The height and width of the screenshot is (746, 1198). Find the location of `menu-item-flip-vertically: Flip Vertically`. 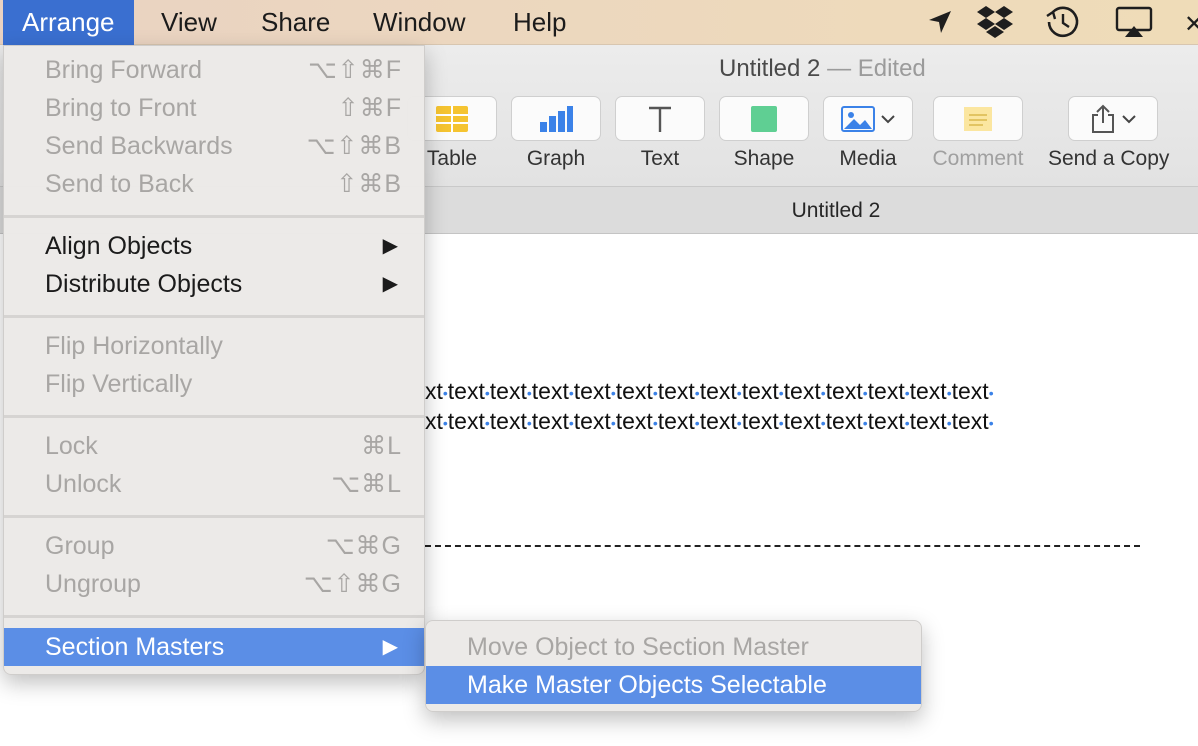

menu-item-flip-vertically: Flip Vertically is located at coordinates (214, 384).